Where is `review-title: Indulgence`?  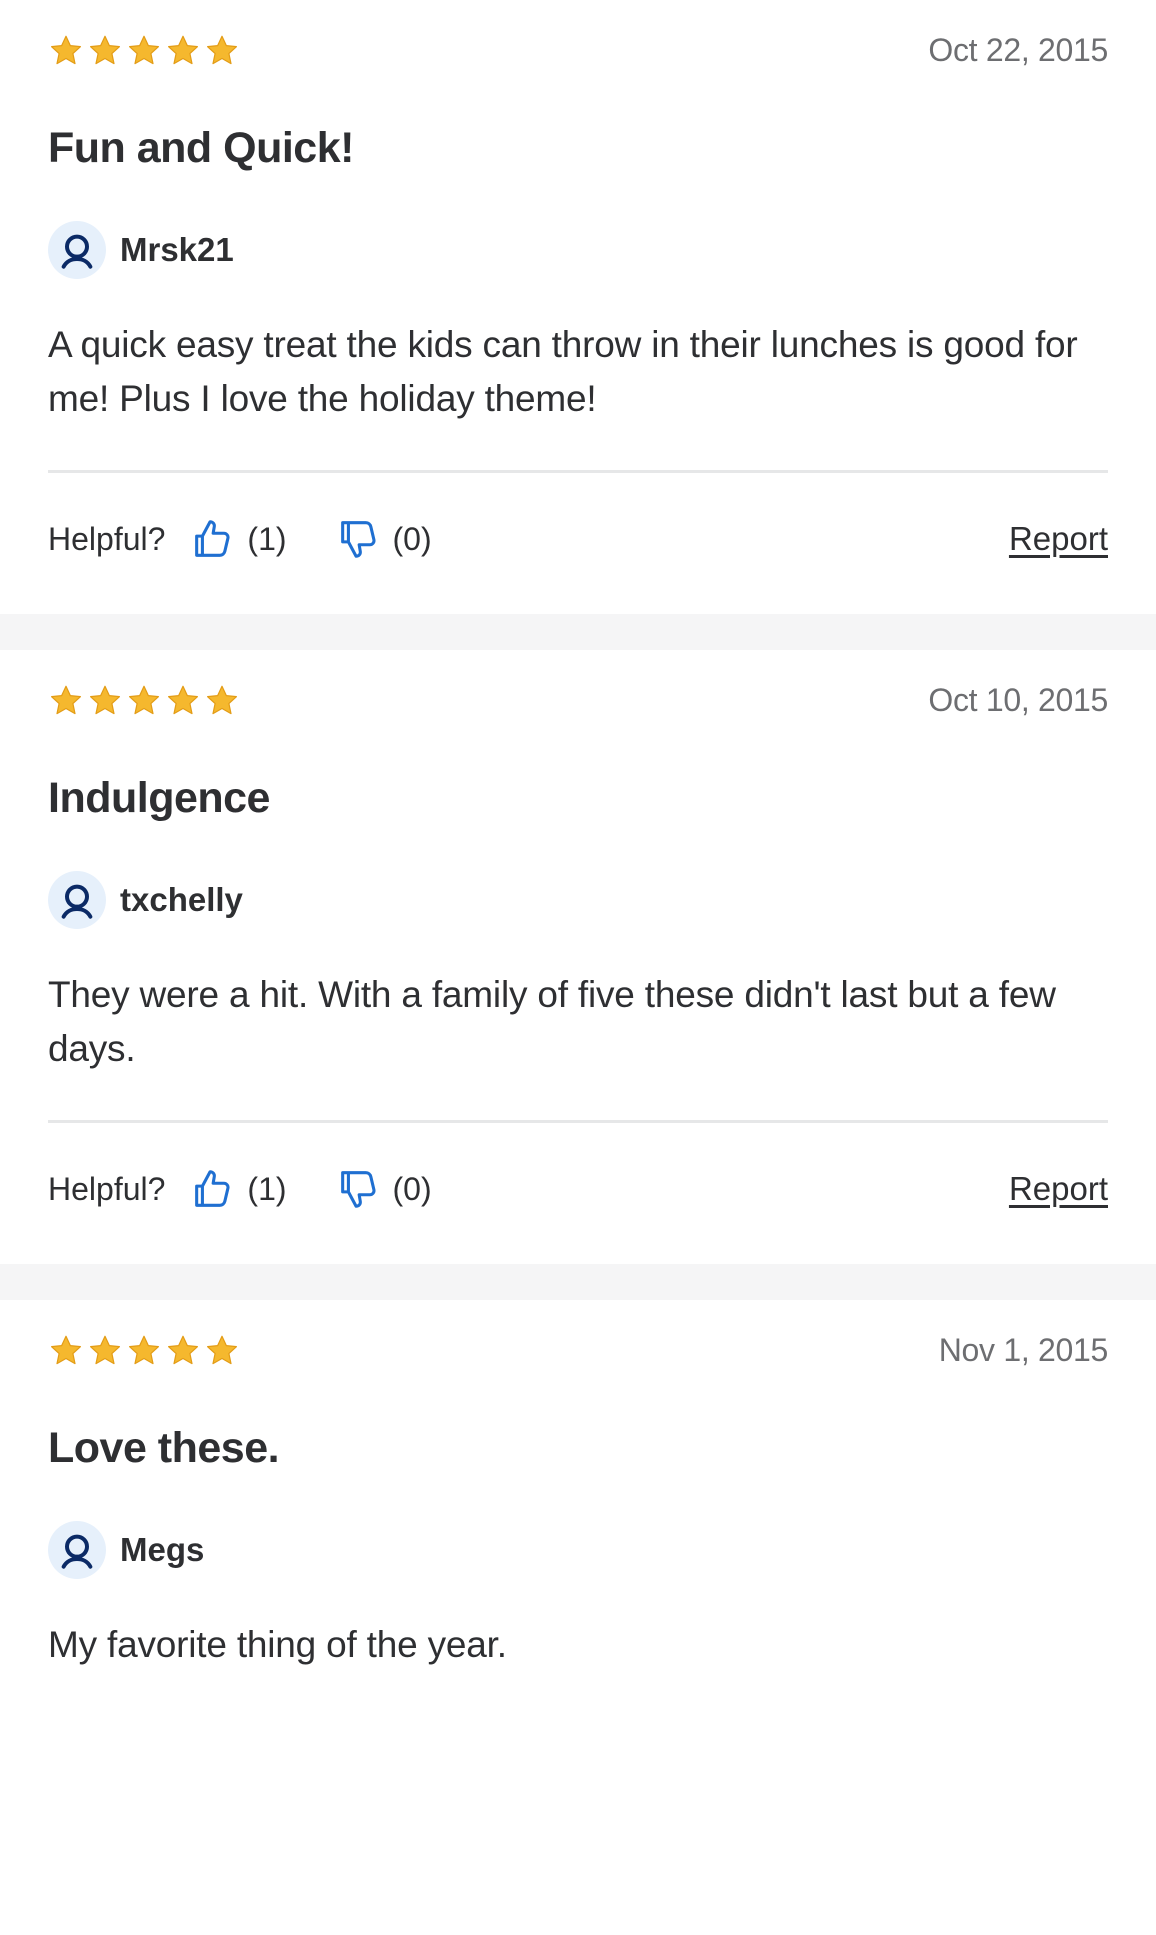 review-title: Indulgence is located at coordinates (159, 798).